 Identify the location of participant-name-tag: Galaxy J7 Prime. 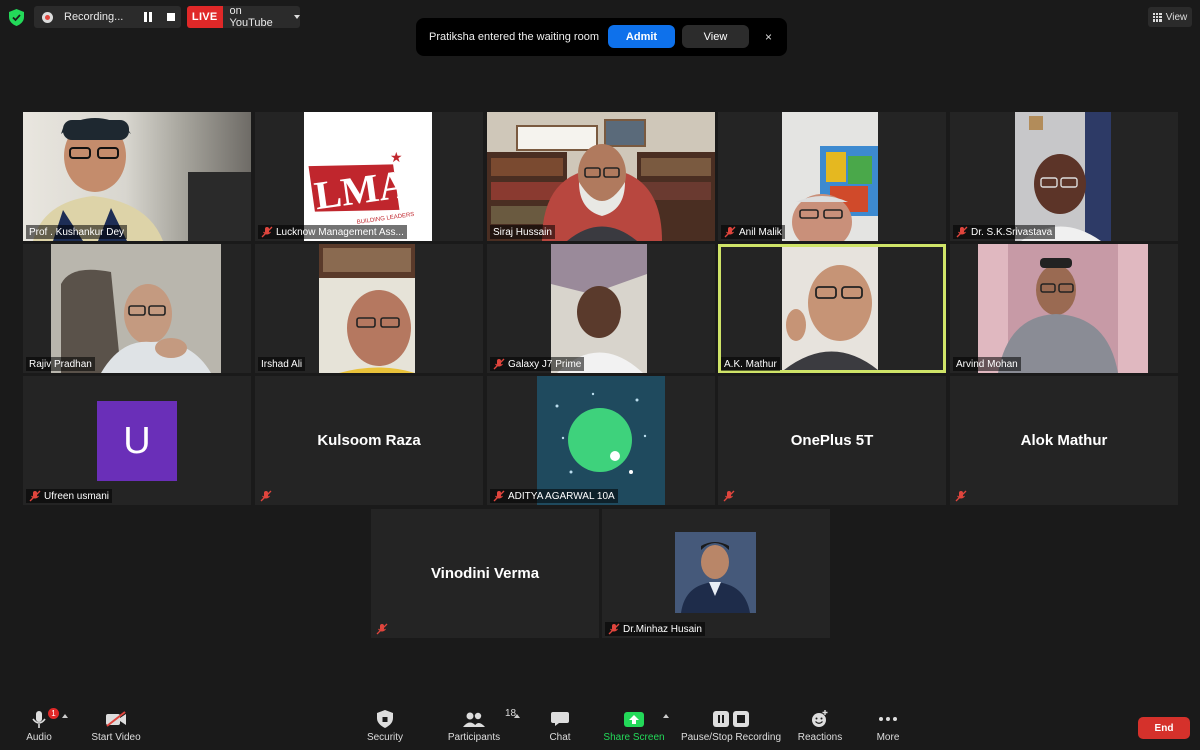
(537, 364).